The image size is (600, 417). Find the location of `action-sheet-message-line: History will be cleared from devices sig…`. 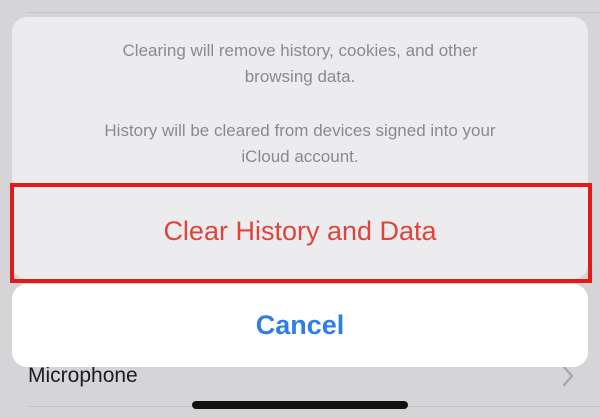

action-sheet-message-line: History will be cleared from devices sig… is located at coordinates (300, 130).